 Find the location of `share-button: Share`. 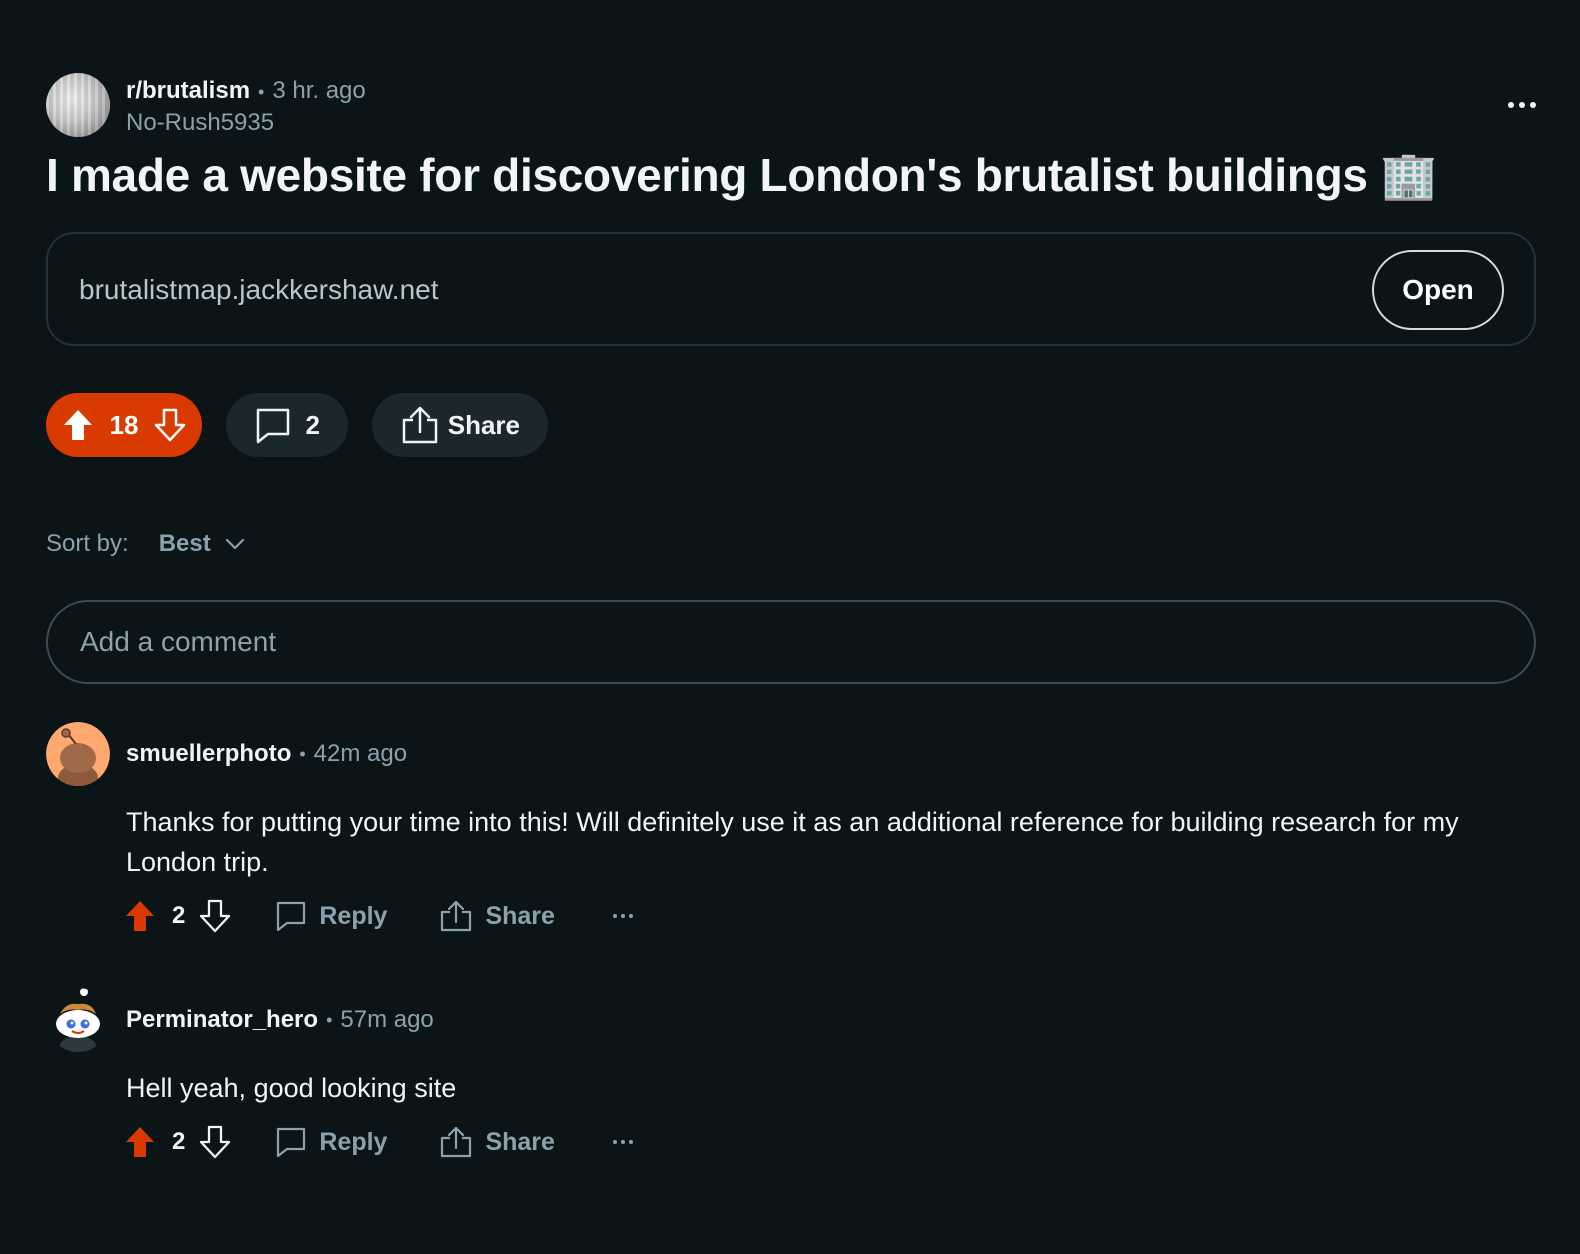

share-button: Share is located at coordinates (460, 425).